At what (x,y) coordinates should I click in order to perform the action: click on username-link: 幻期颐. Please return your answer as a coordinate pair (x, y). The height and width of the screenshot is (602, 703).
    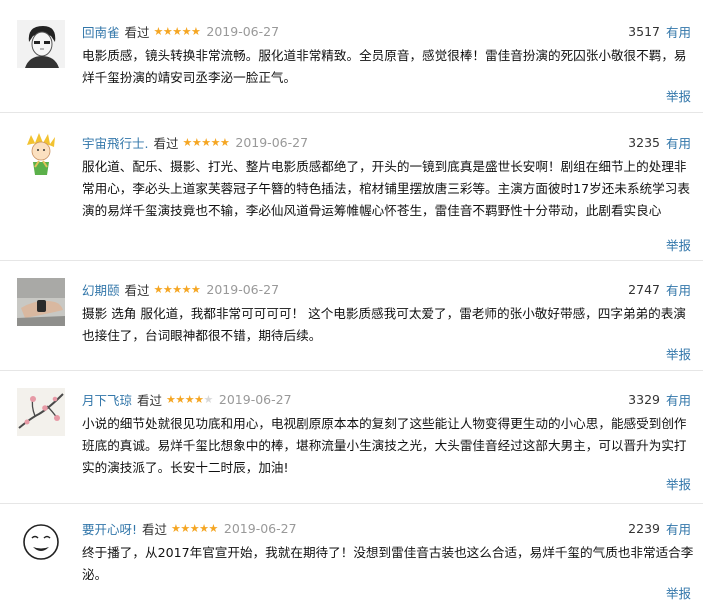
    Looking at the image, I should click on (101, 289).